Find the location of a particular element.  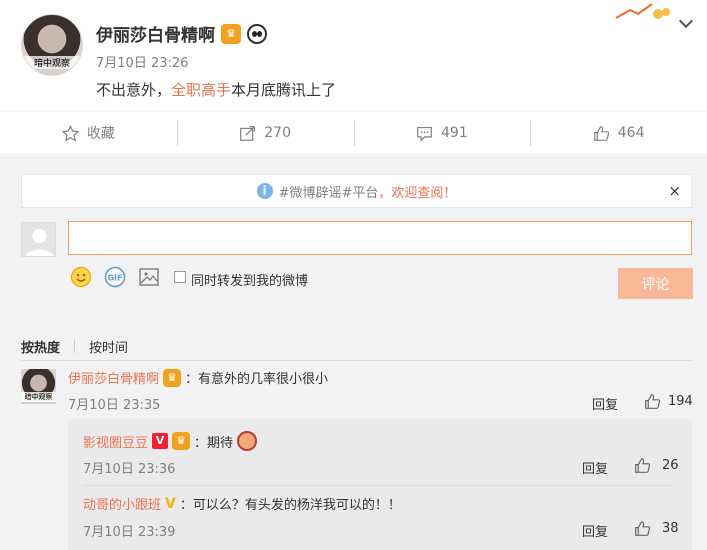

repost-button: 270 is located at coordinates (265, 133).